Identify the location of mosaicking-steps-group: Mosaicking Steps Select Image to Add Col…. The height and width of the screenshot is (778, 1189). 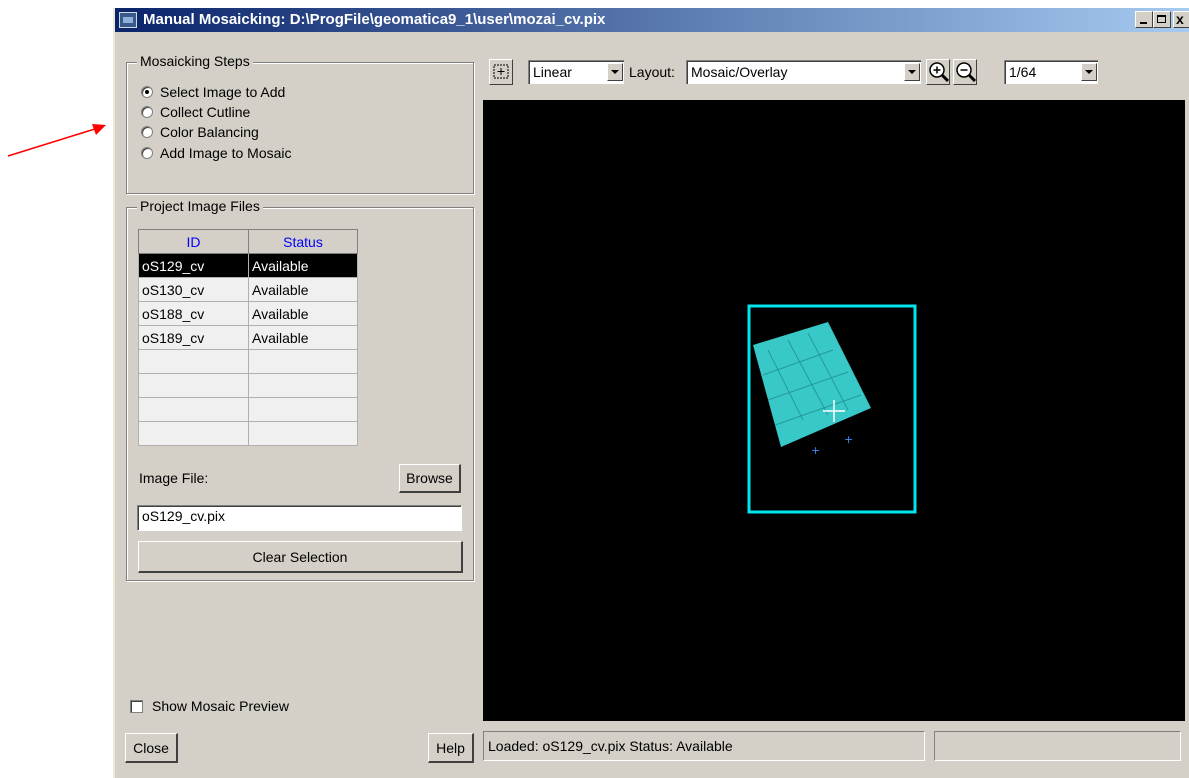
(300, 123).